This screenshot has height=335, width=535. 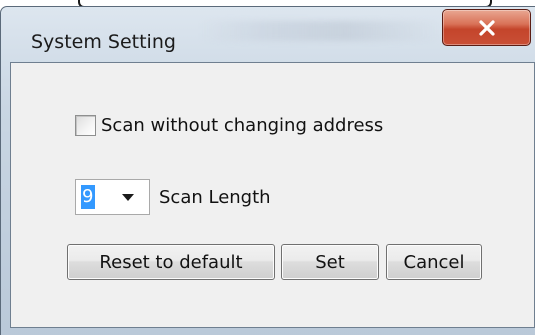 I want to click on close-icon, so click(x=486, y=27).